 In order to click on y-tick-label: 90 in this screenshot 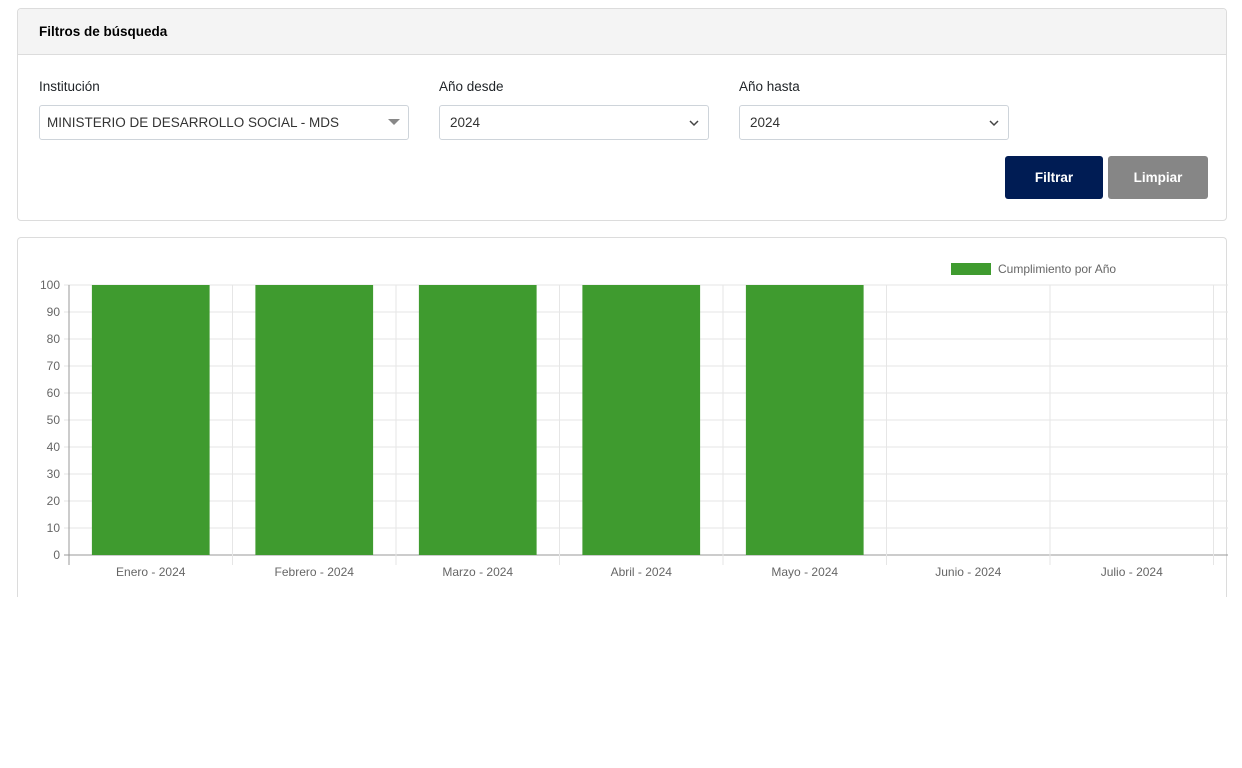, I will do `click(54, 312)`.